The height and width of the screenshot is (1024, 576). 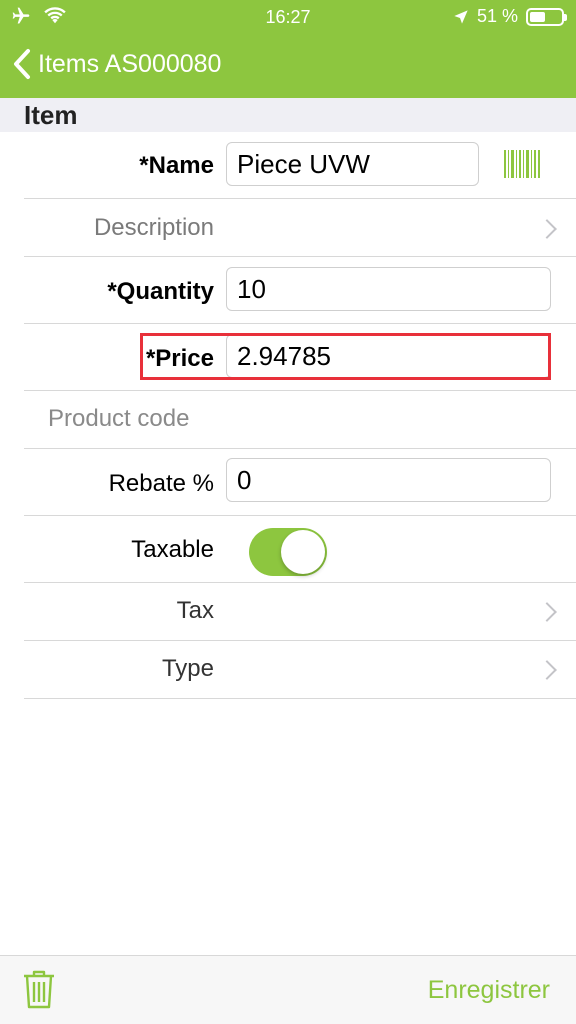 What do you see at coordinates (39, 989) in the screenshot?
I see `trash-icon` at bounding box center [39, 989].